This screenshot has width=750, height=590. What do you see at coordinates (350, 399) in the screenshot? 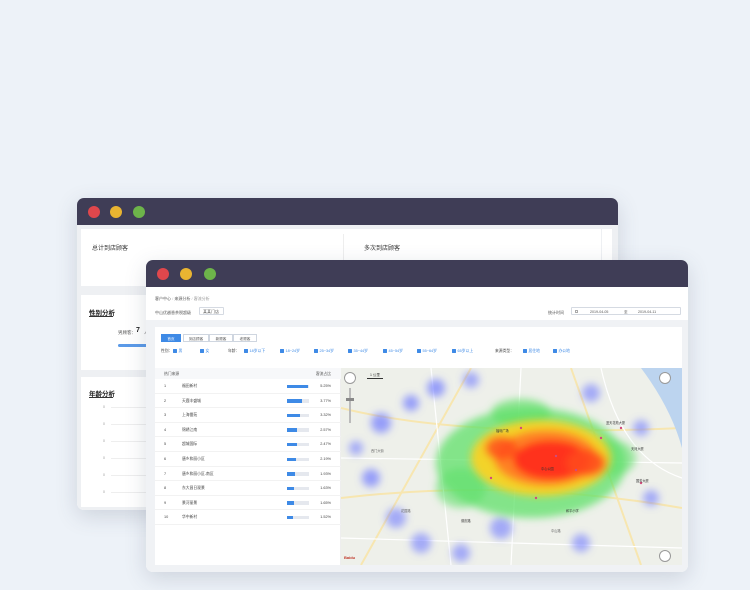
I see `zoom-handle` at bounding box center [350, 399].